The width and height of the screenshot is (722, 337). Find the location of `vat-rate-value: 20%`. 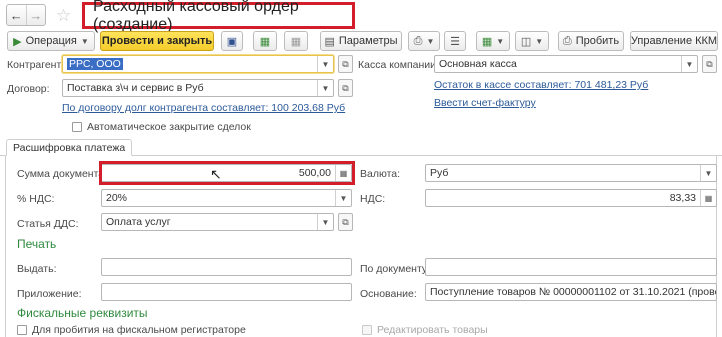

vat-rate-value: 20% is located at coordinates (117, 198).